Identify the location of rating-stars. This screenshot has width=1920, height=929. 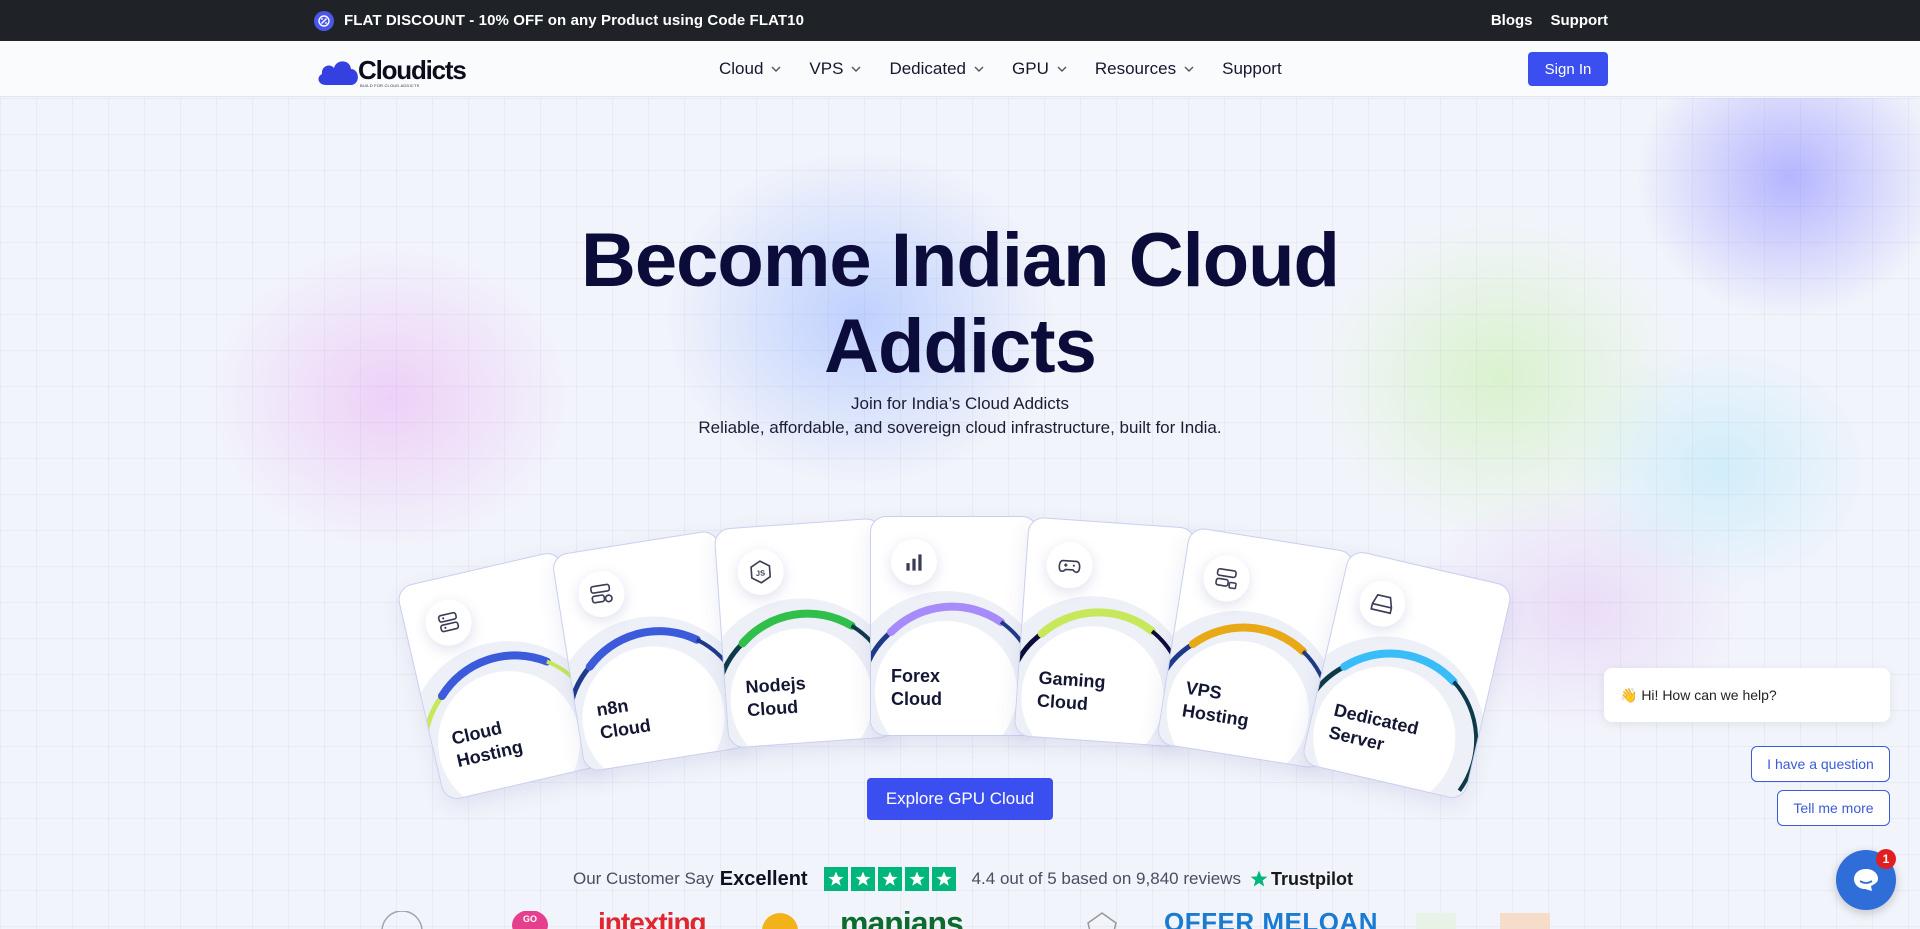
(889, 879).